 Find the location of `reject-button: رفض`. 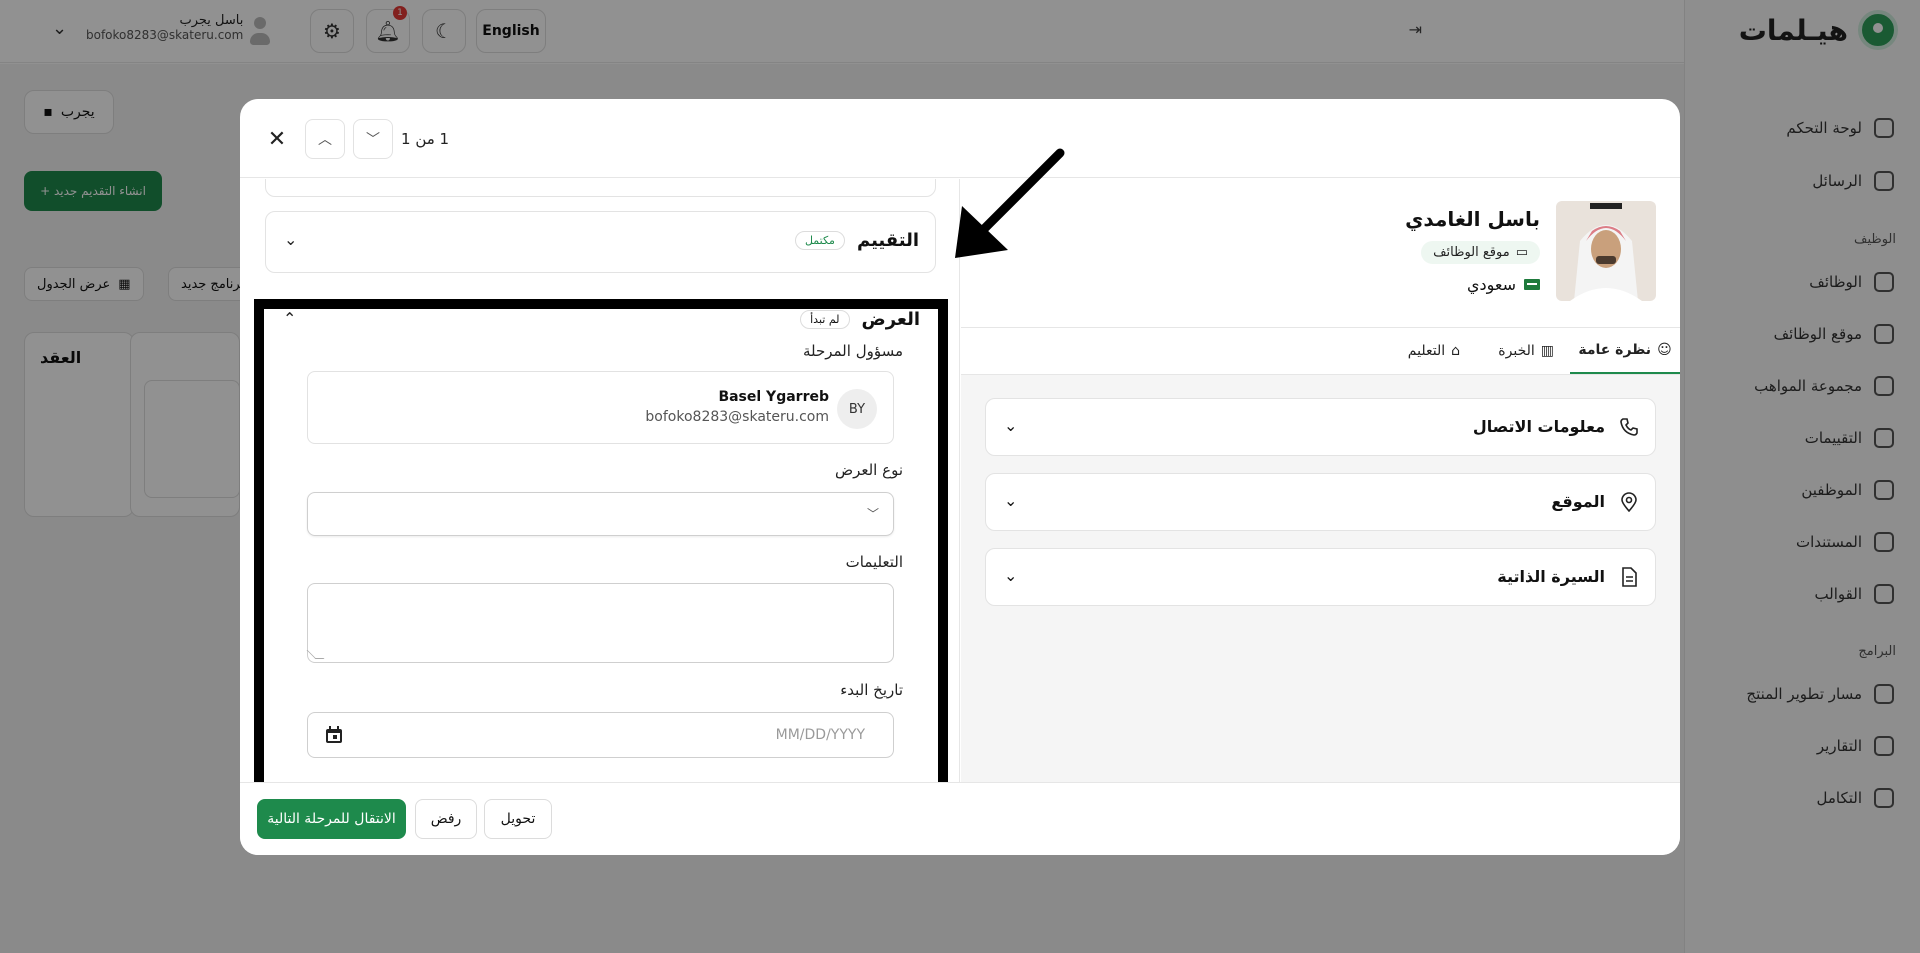

reject-button: رفض is located at coordinates (446, 819).